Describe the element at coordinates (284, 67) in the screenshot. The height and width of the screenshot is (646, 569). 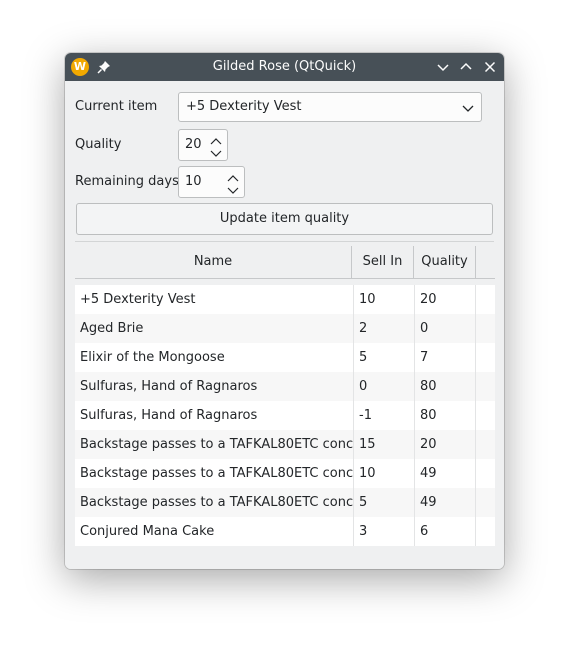
I see `title-bar: W Gilded Rose (QtQuick)` at that location.